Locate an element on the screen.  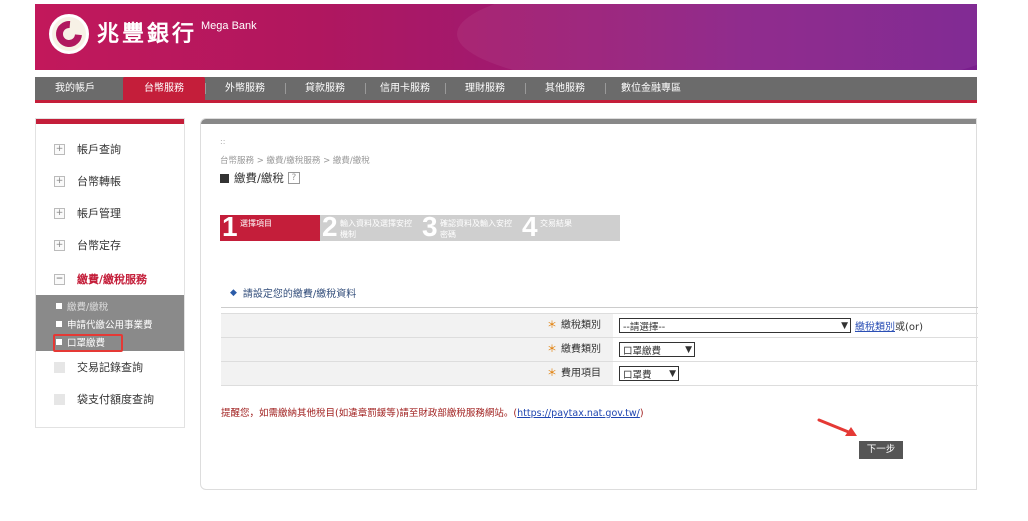
step-label: 交易結果 is located at coordinates (556, 223).